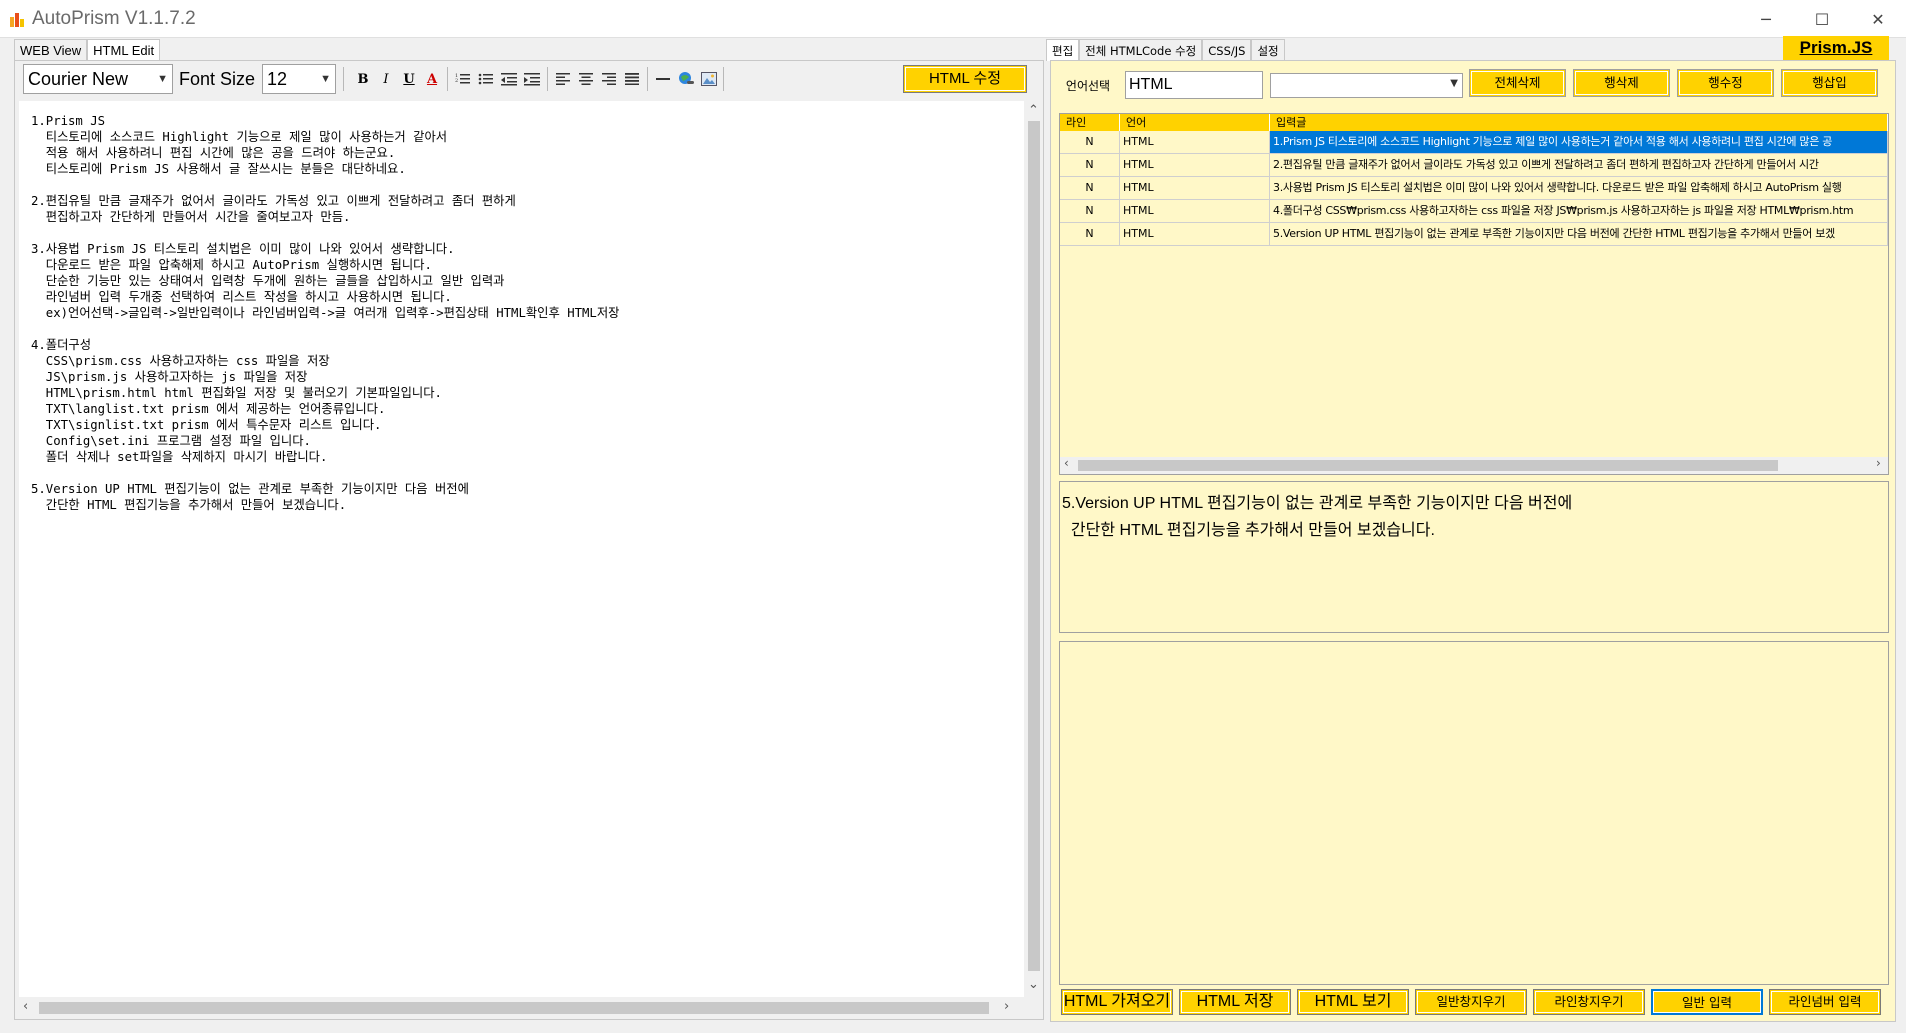  Describe the element at coordinates (241, 297) in the screenshot. I see `editor-line: 라인넘버 입력 두개중 선택하여 리스트 작성을 하시고 사용하시면 됩니다.` at that location.